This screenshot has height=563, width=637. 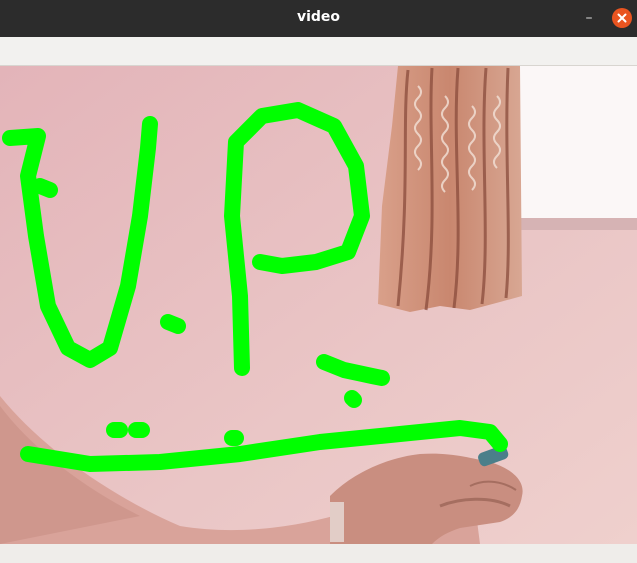 I want to click on status-bar, so click(x=318, y=553).